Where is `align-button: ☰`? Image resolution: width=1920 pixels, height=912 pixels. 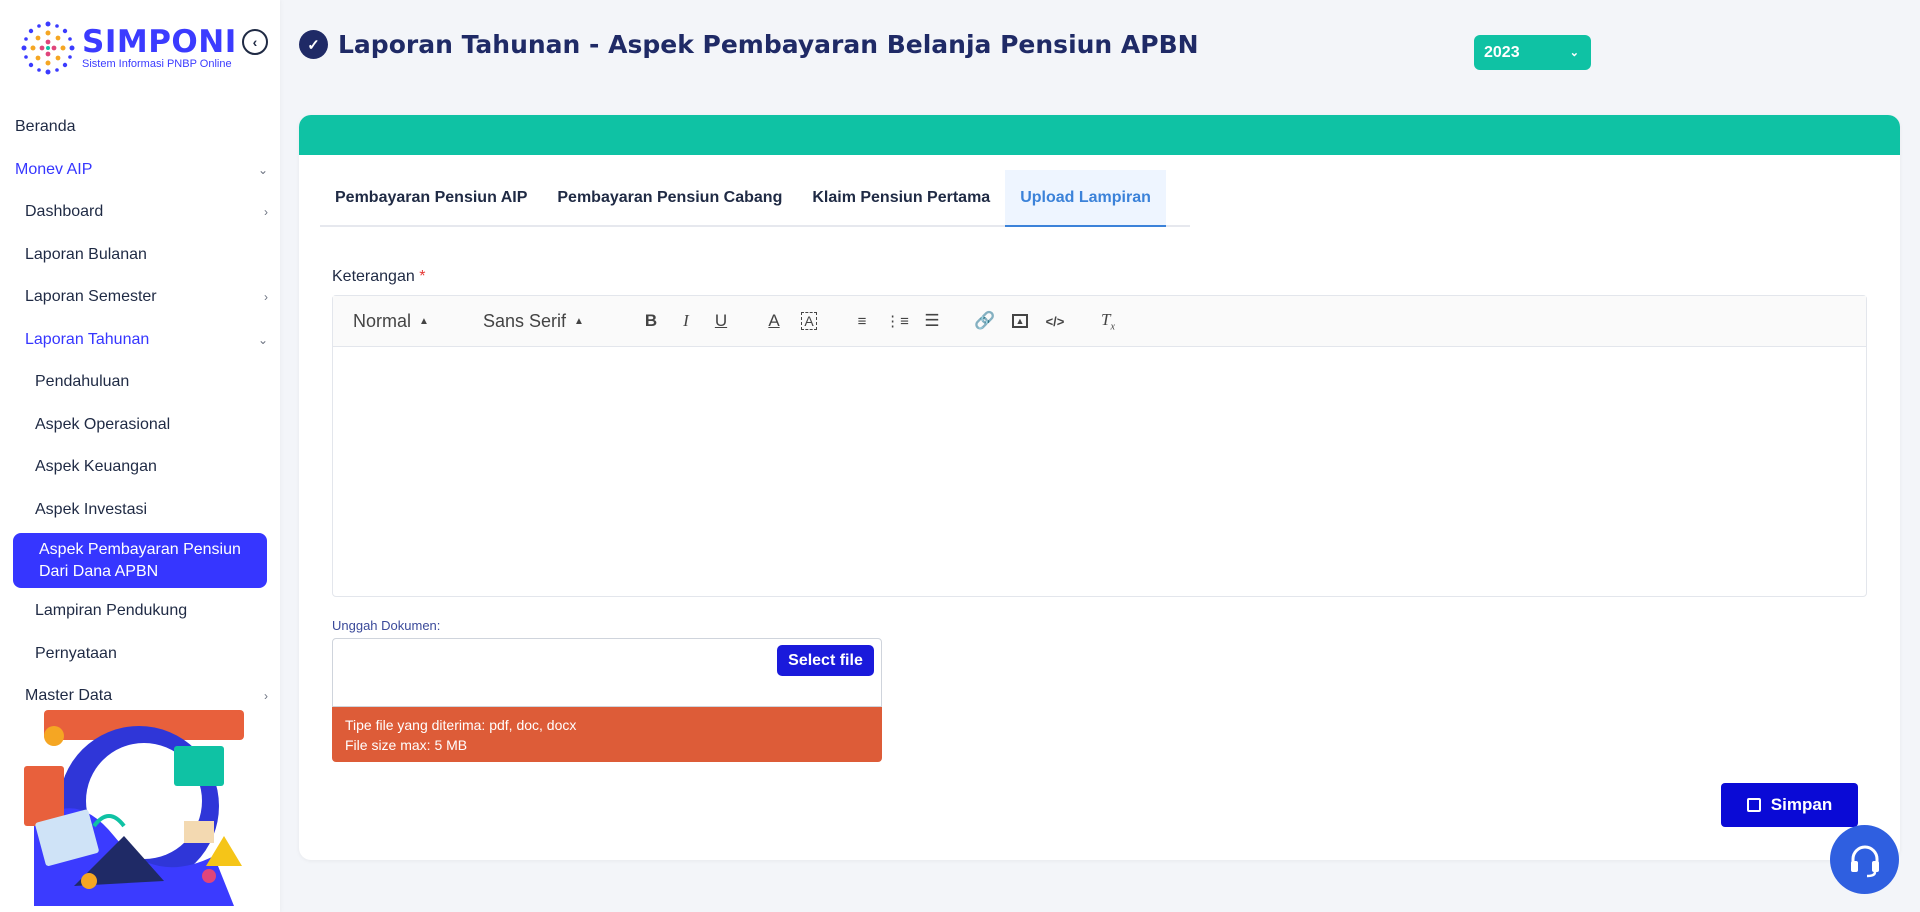
align-button: ☰ is located at coordinates (932, 321).